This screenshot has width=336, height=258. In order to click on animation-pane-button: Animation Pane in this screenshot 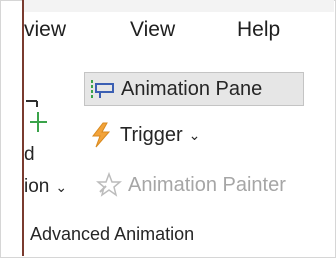, I will do `click(194, 89)`.